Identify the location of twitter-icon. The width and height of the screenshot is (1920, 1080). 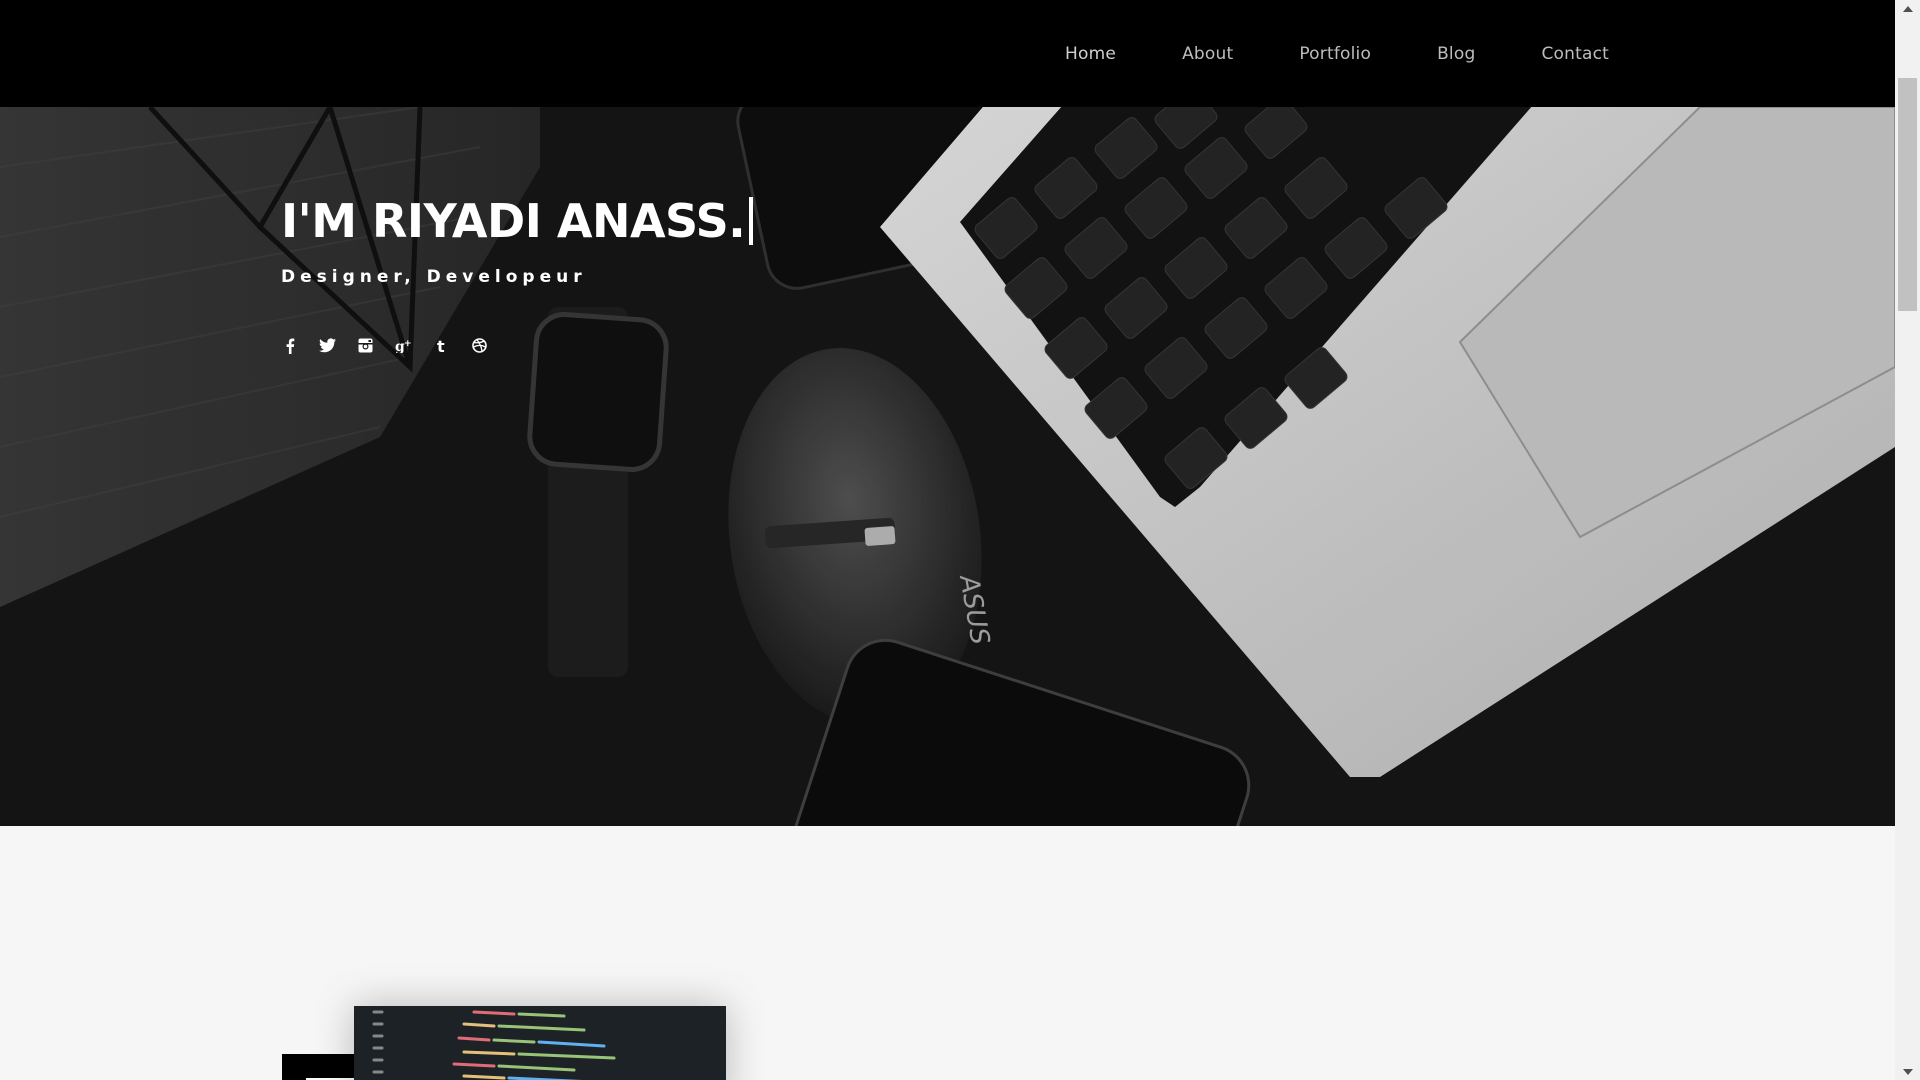
(327, 345).